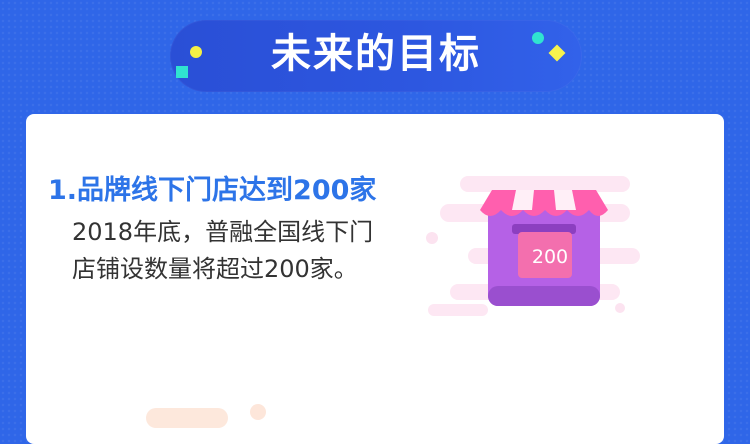 This screenshot has width=750, height=444. I want to click on store-awning, so click(544, 200).